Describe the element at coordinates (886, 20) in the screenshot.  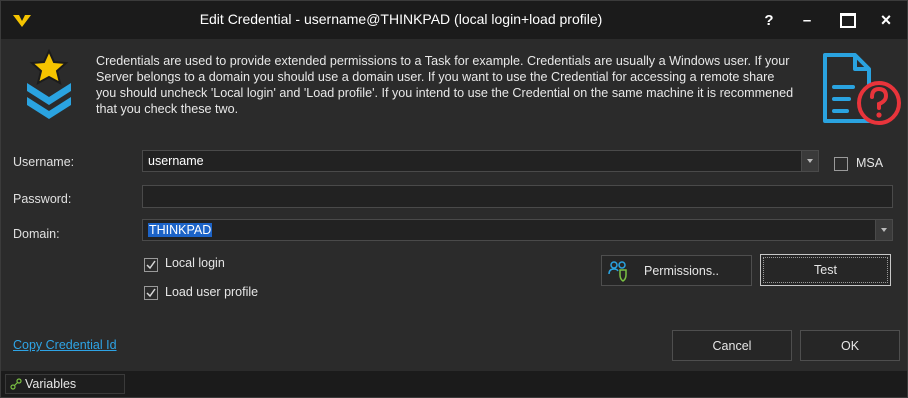
I see `close-button: ×` at that location.